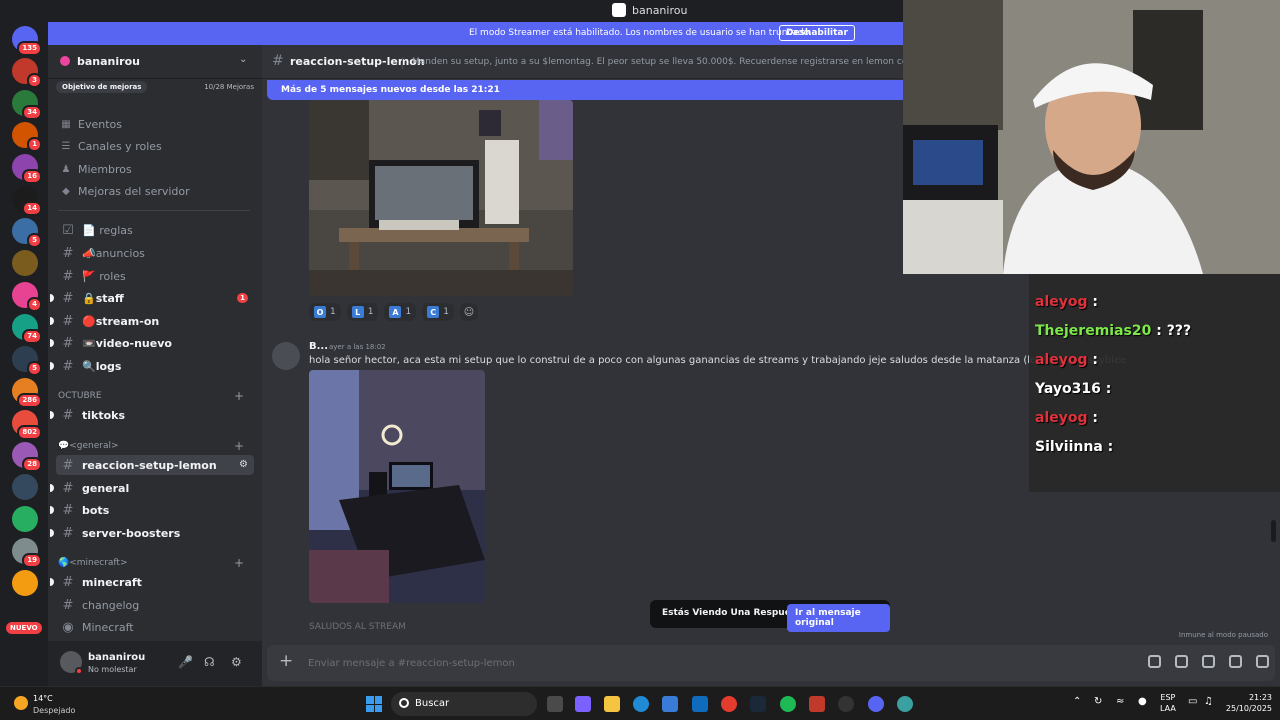  Describe the element at coordinates (758, 704) in the screenshot. I see `steam-icon` at that location.